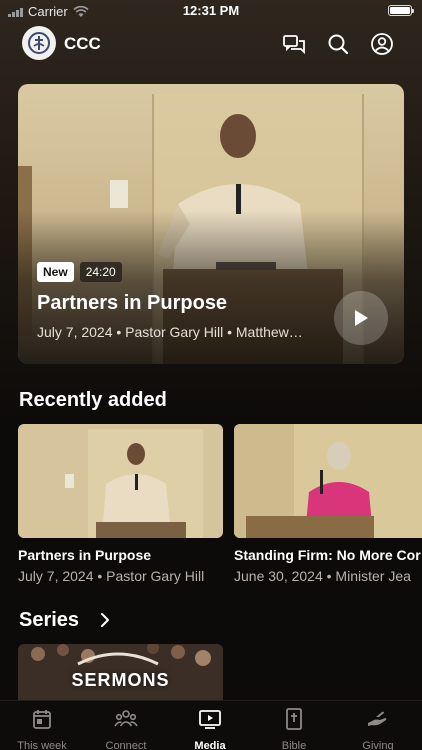 This screenshot has height=750, width=422. Describe the element at coordinates (85, 555) in the screenshot. I see `recent-card-title: Partners in Purpose` at that location.